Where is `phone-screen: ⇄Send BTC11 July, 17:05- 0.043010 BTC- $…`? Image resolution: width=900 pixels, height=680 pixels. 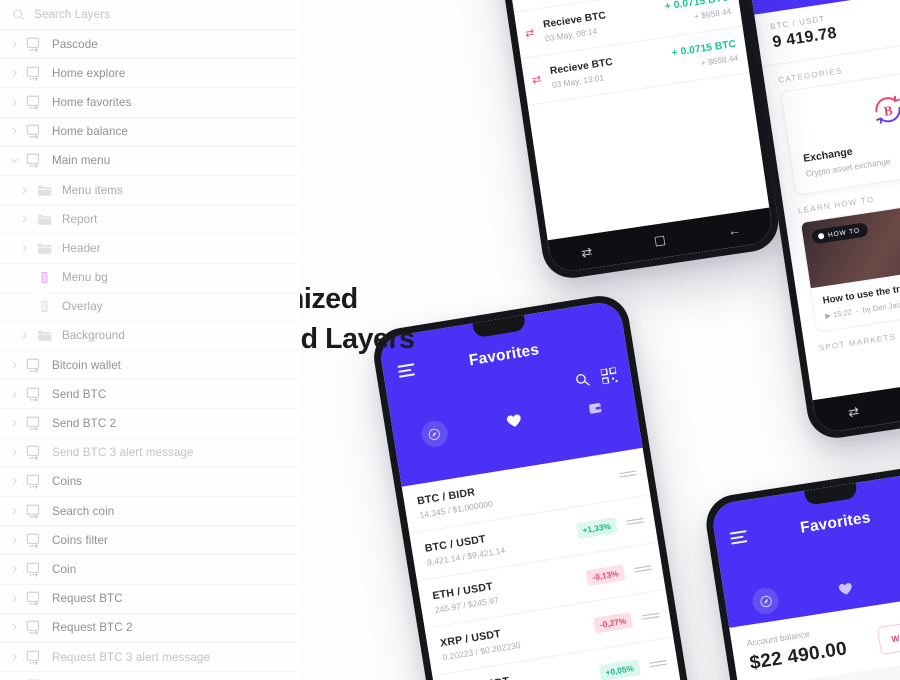
phone-screen: ⇄Send BTC11 July, 17:05- 0.043010 BTC- $… is located at coordinates (630, 137).